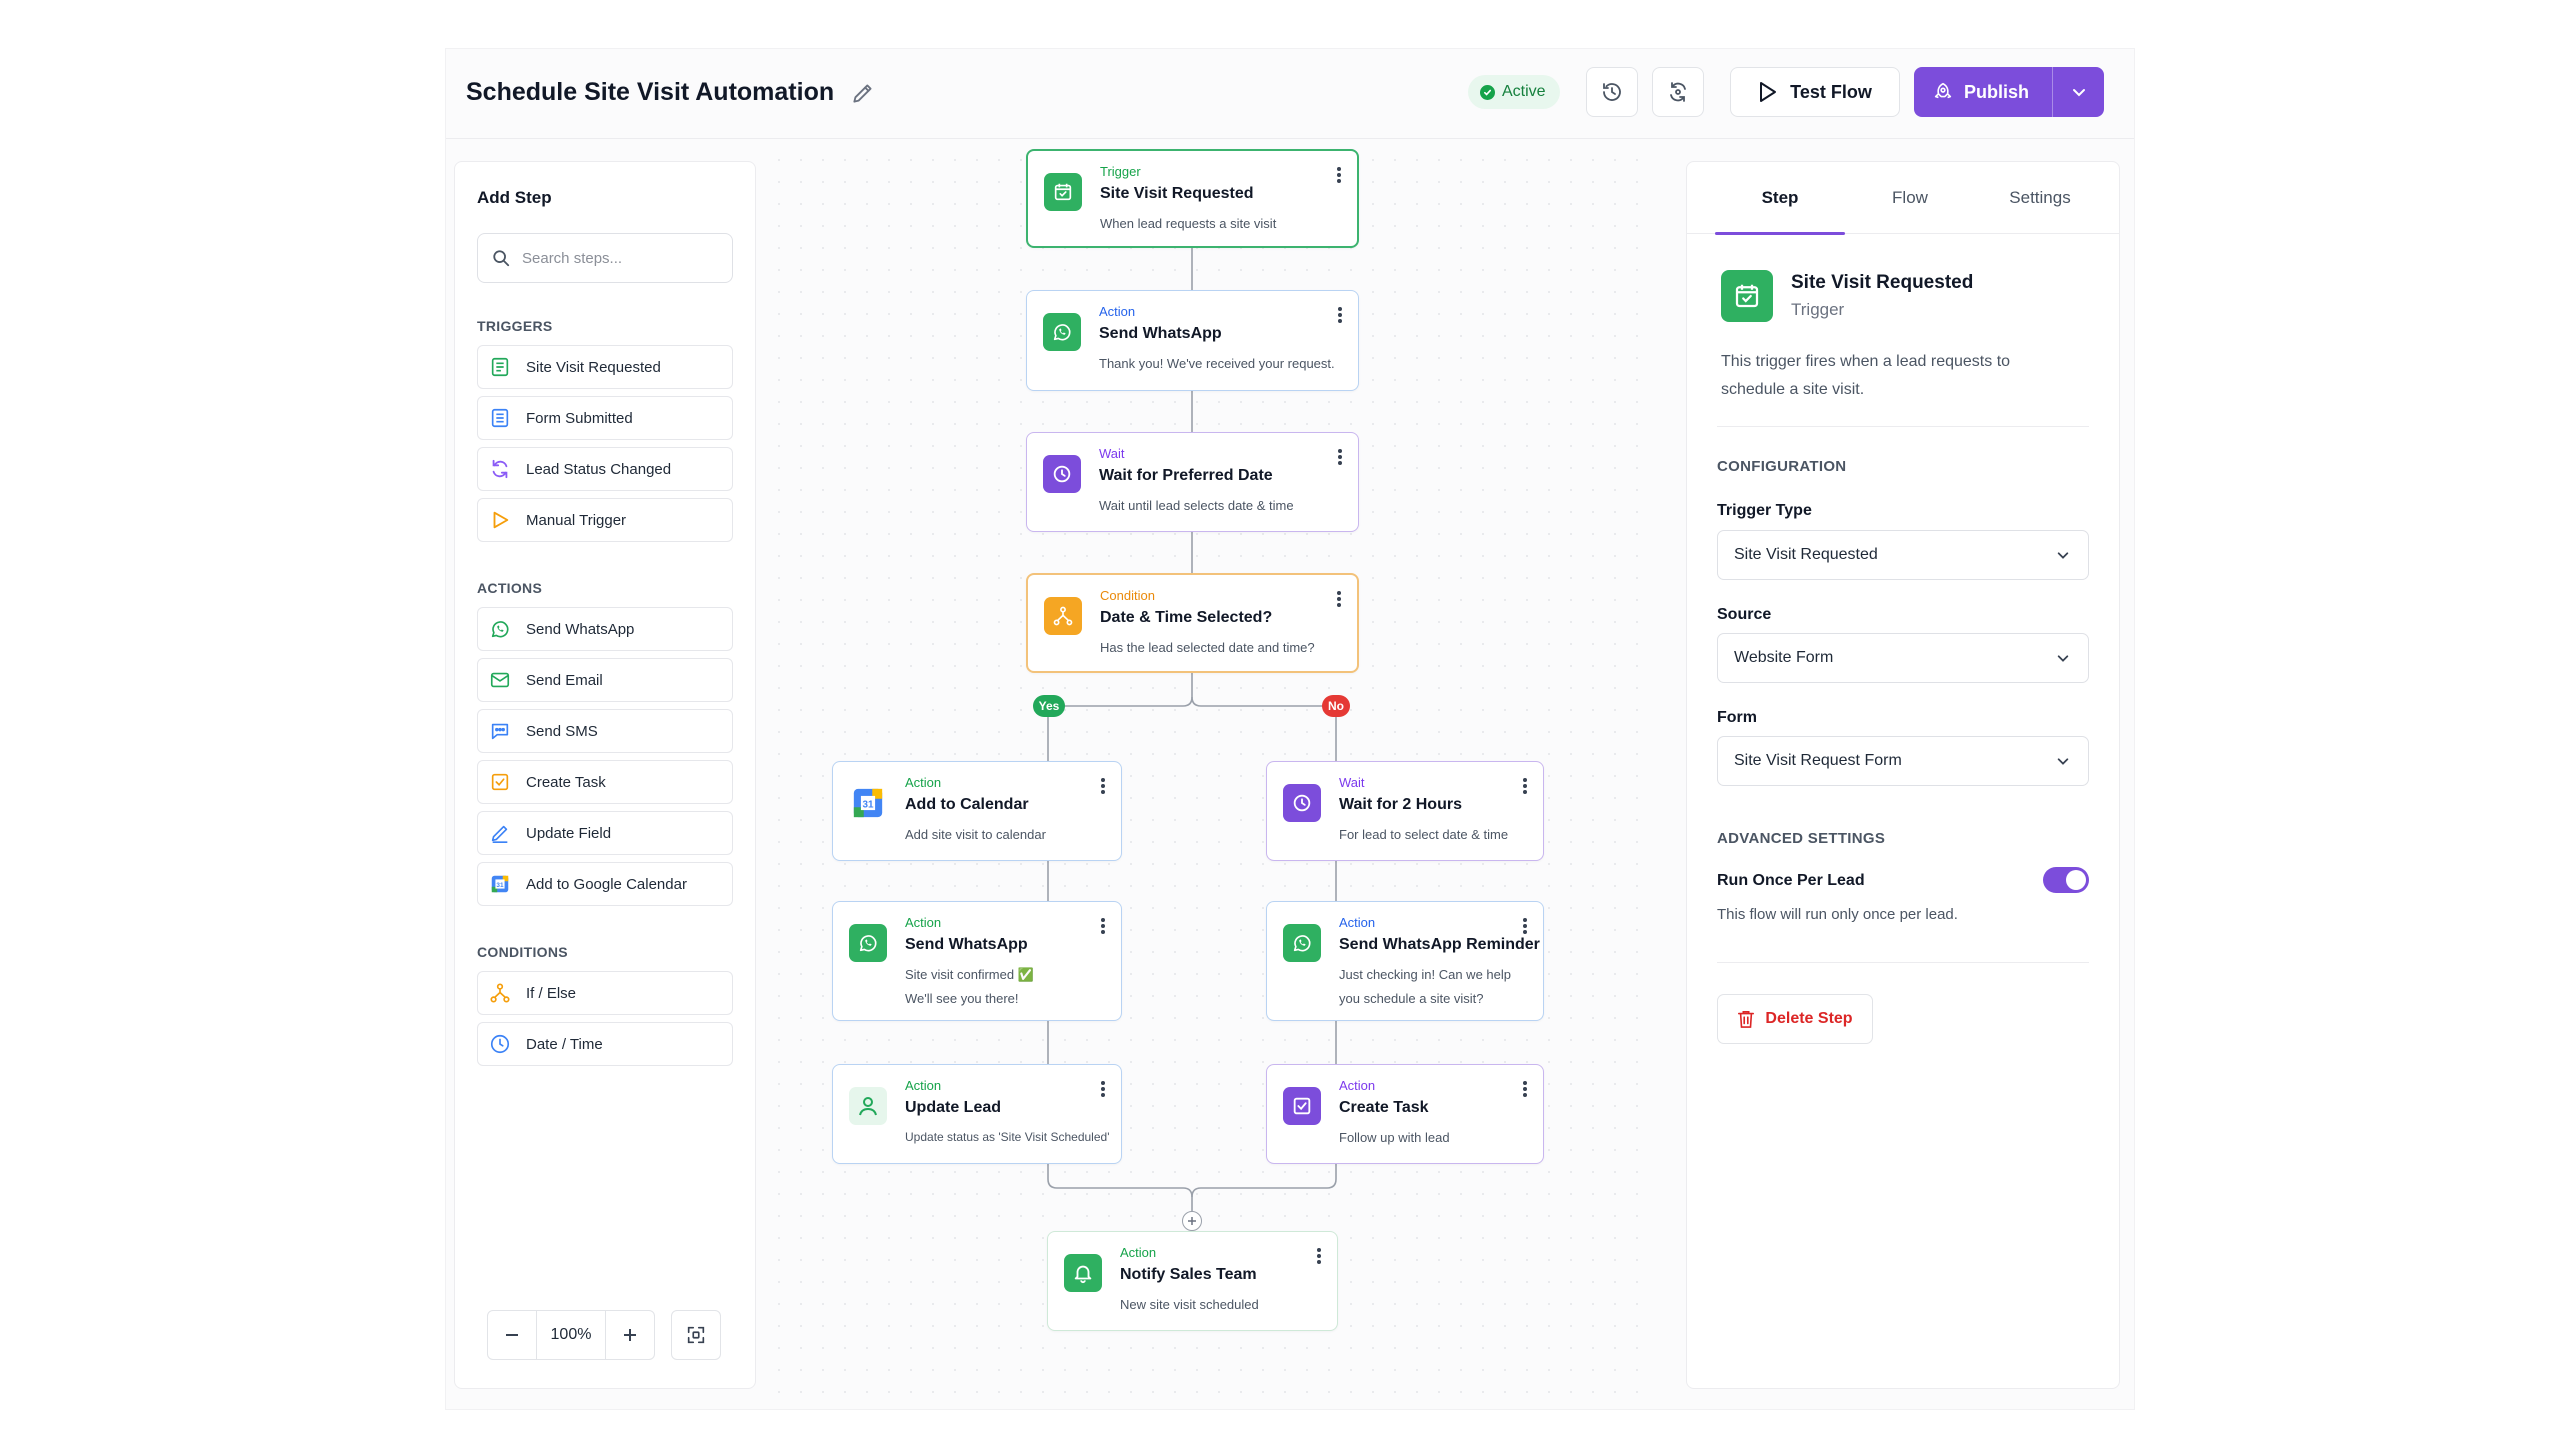 This screenshot has width=2560, height=1440. What do you see at coordinates (2078, 92) in the screenshot?
I see `publish-options-button` at bounding box center [2078, 92].